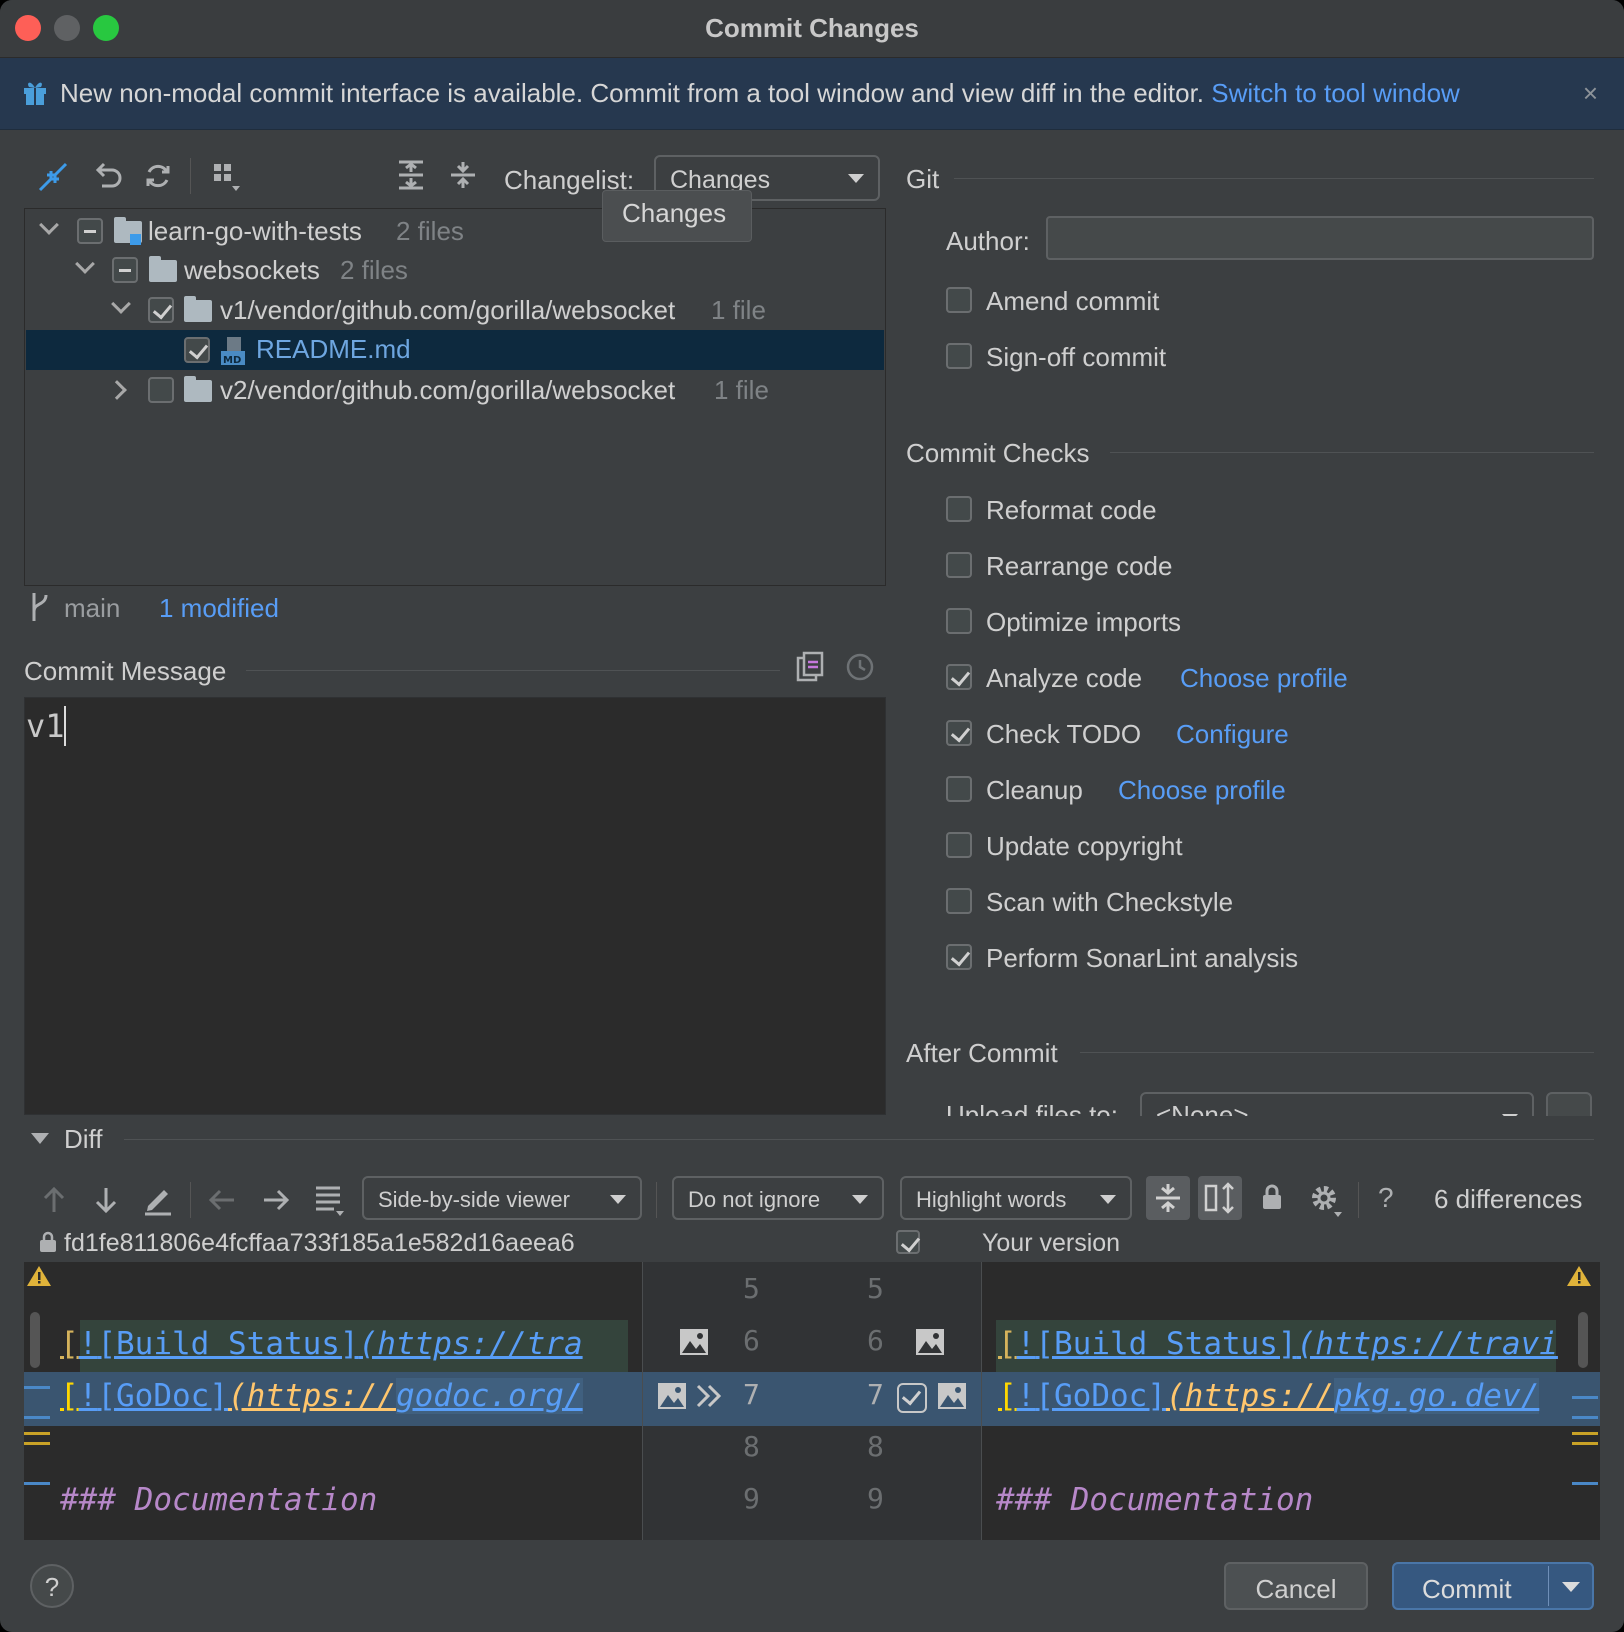  Describe the element at coordinates (1296, 1589) in the screenshot. I see `cancel-button-label: Cancel` at that location.